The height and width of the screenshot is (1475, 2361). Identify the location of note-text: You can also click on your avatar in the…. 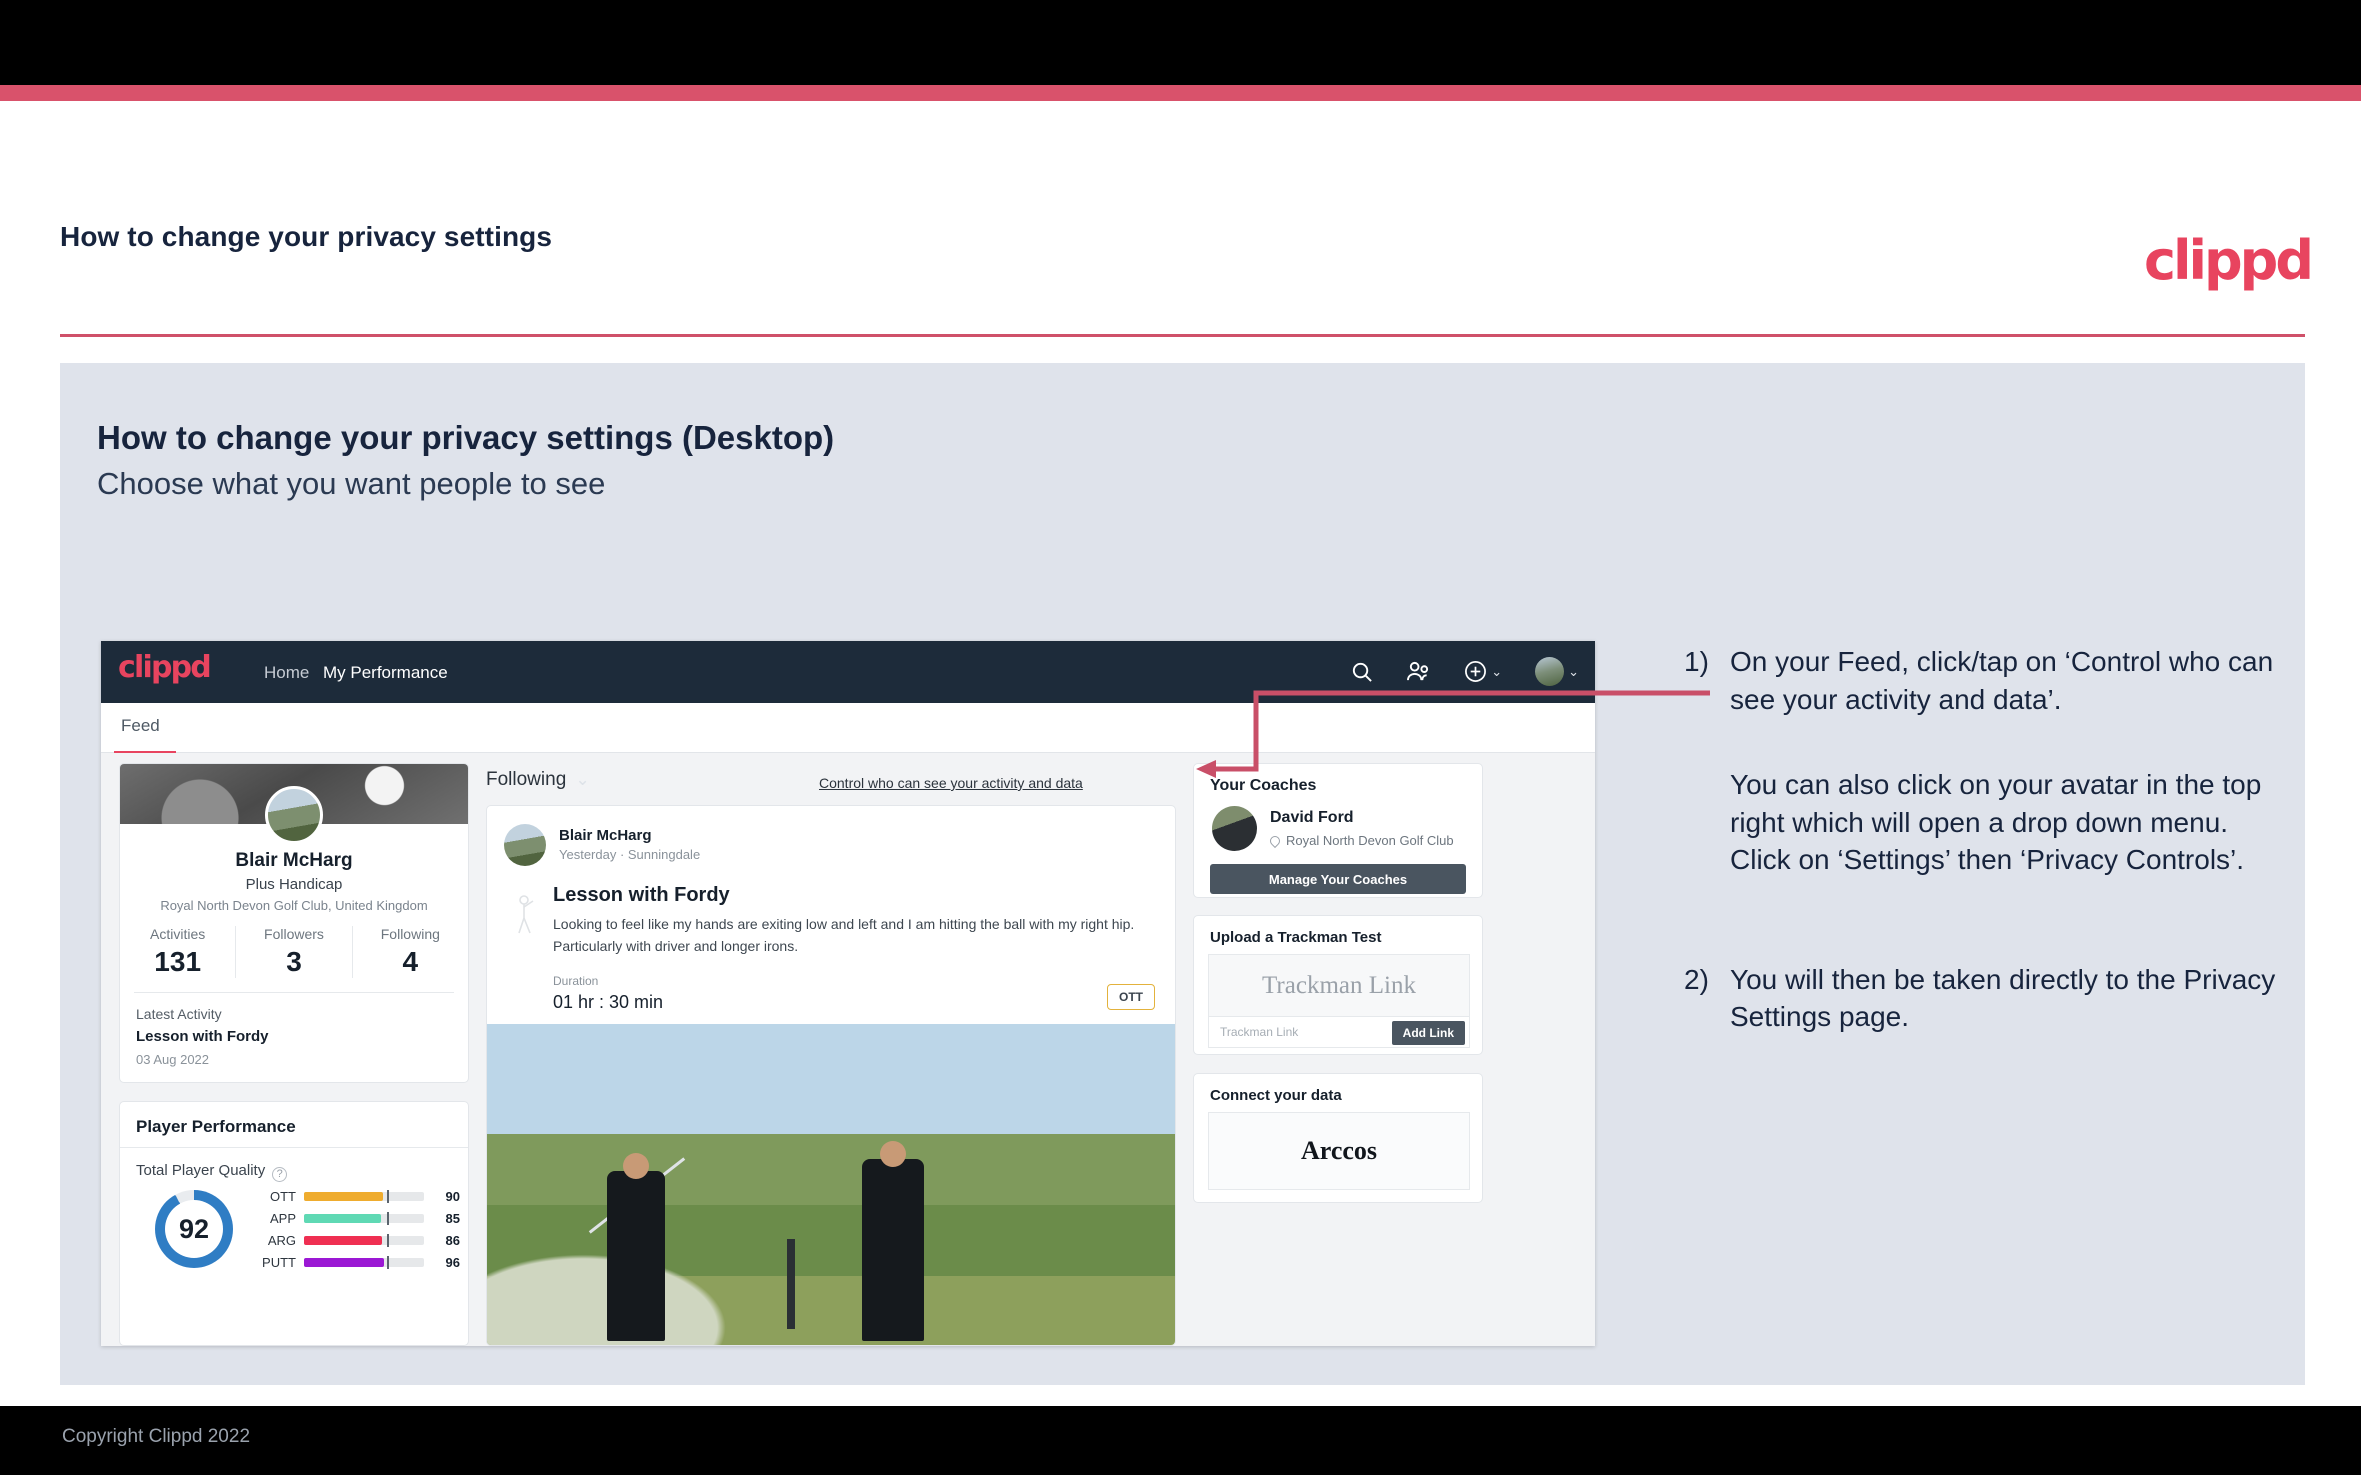
(1996, 822).